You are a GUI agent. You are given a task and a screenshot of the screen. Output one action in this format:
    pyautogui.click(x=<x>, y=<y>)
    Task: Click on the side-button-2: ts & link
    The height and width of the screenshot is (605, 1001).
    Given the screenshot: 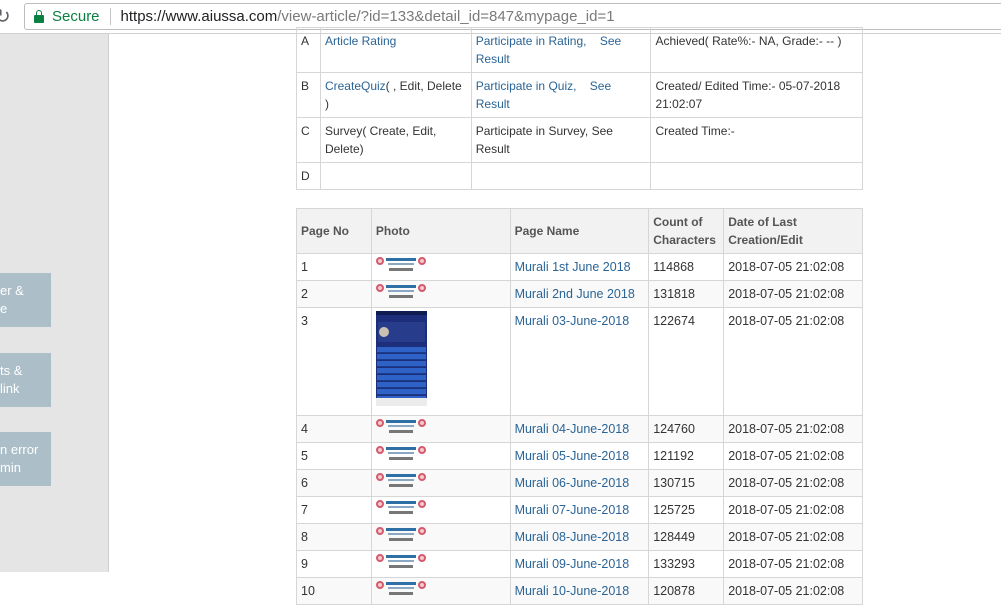 What is the action you would take?
    pyautogui.click(x=25, y=380)
    